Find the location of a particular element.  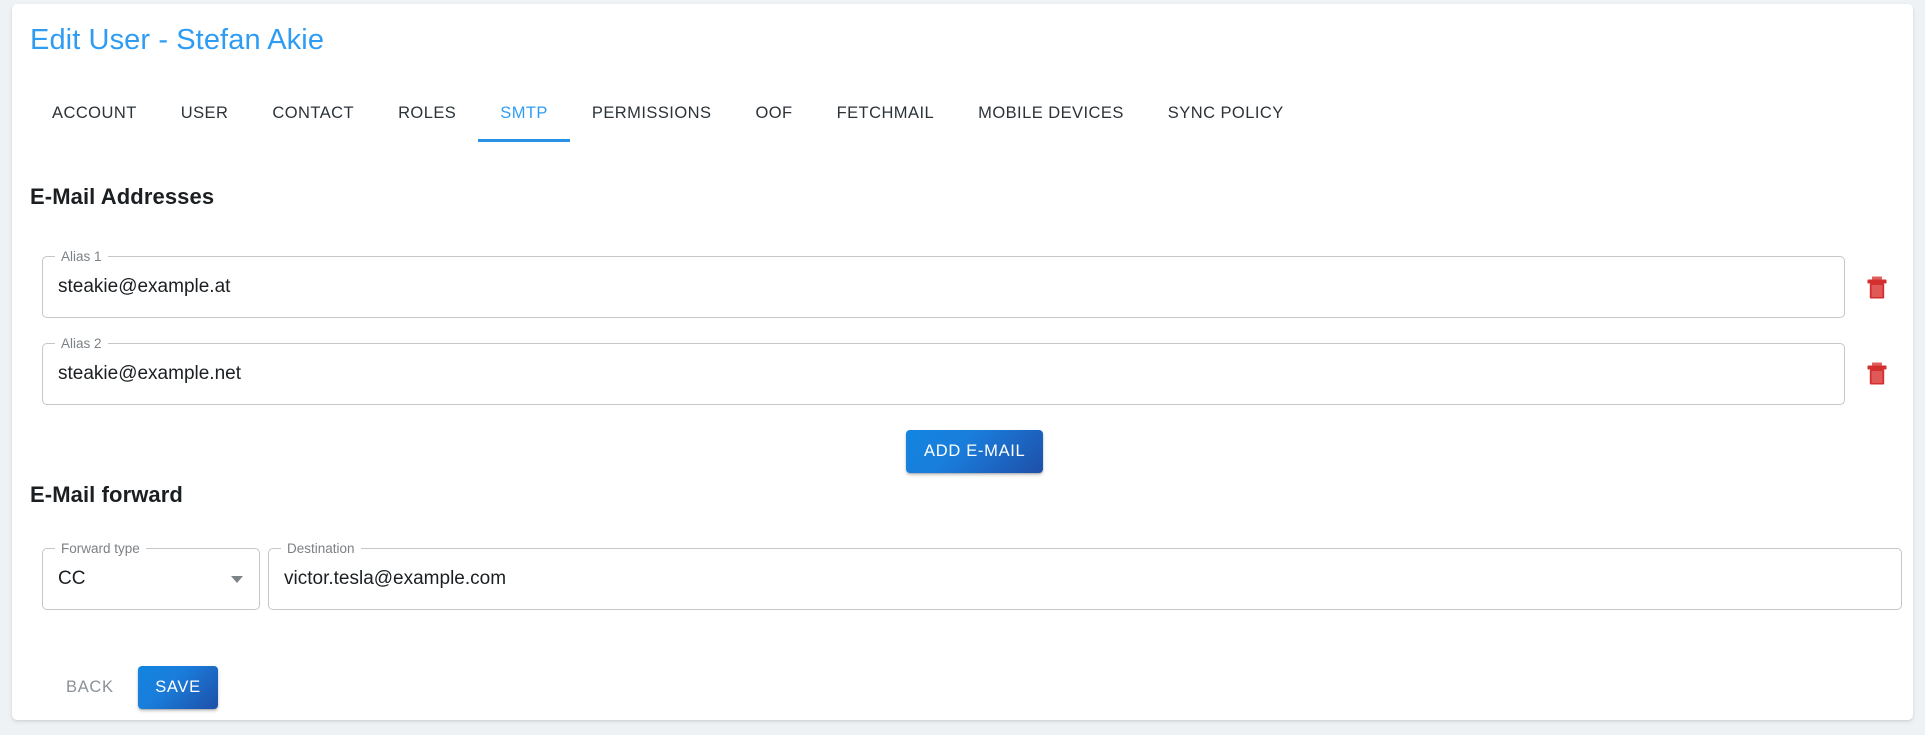

tab-user: USER is located at coordinates (205, 113).